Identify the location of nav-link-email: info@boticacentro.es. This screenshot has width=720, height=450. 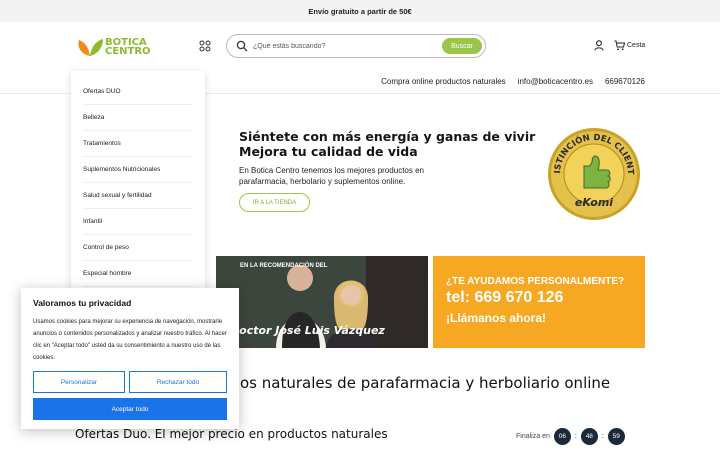
(555, 81).